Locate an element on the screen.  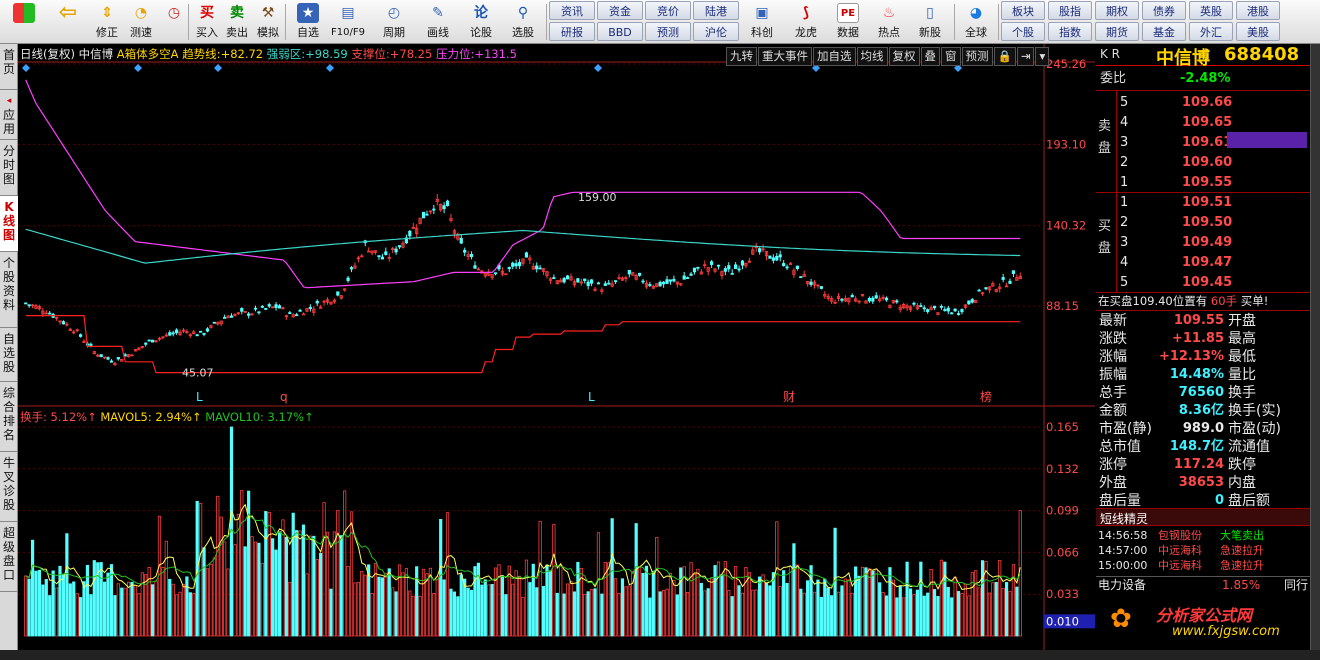
grid-btn-index: 指数 is located at coordinates (1070, 31).